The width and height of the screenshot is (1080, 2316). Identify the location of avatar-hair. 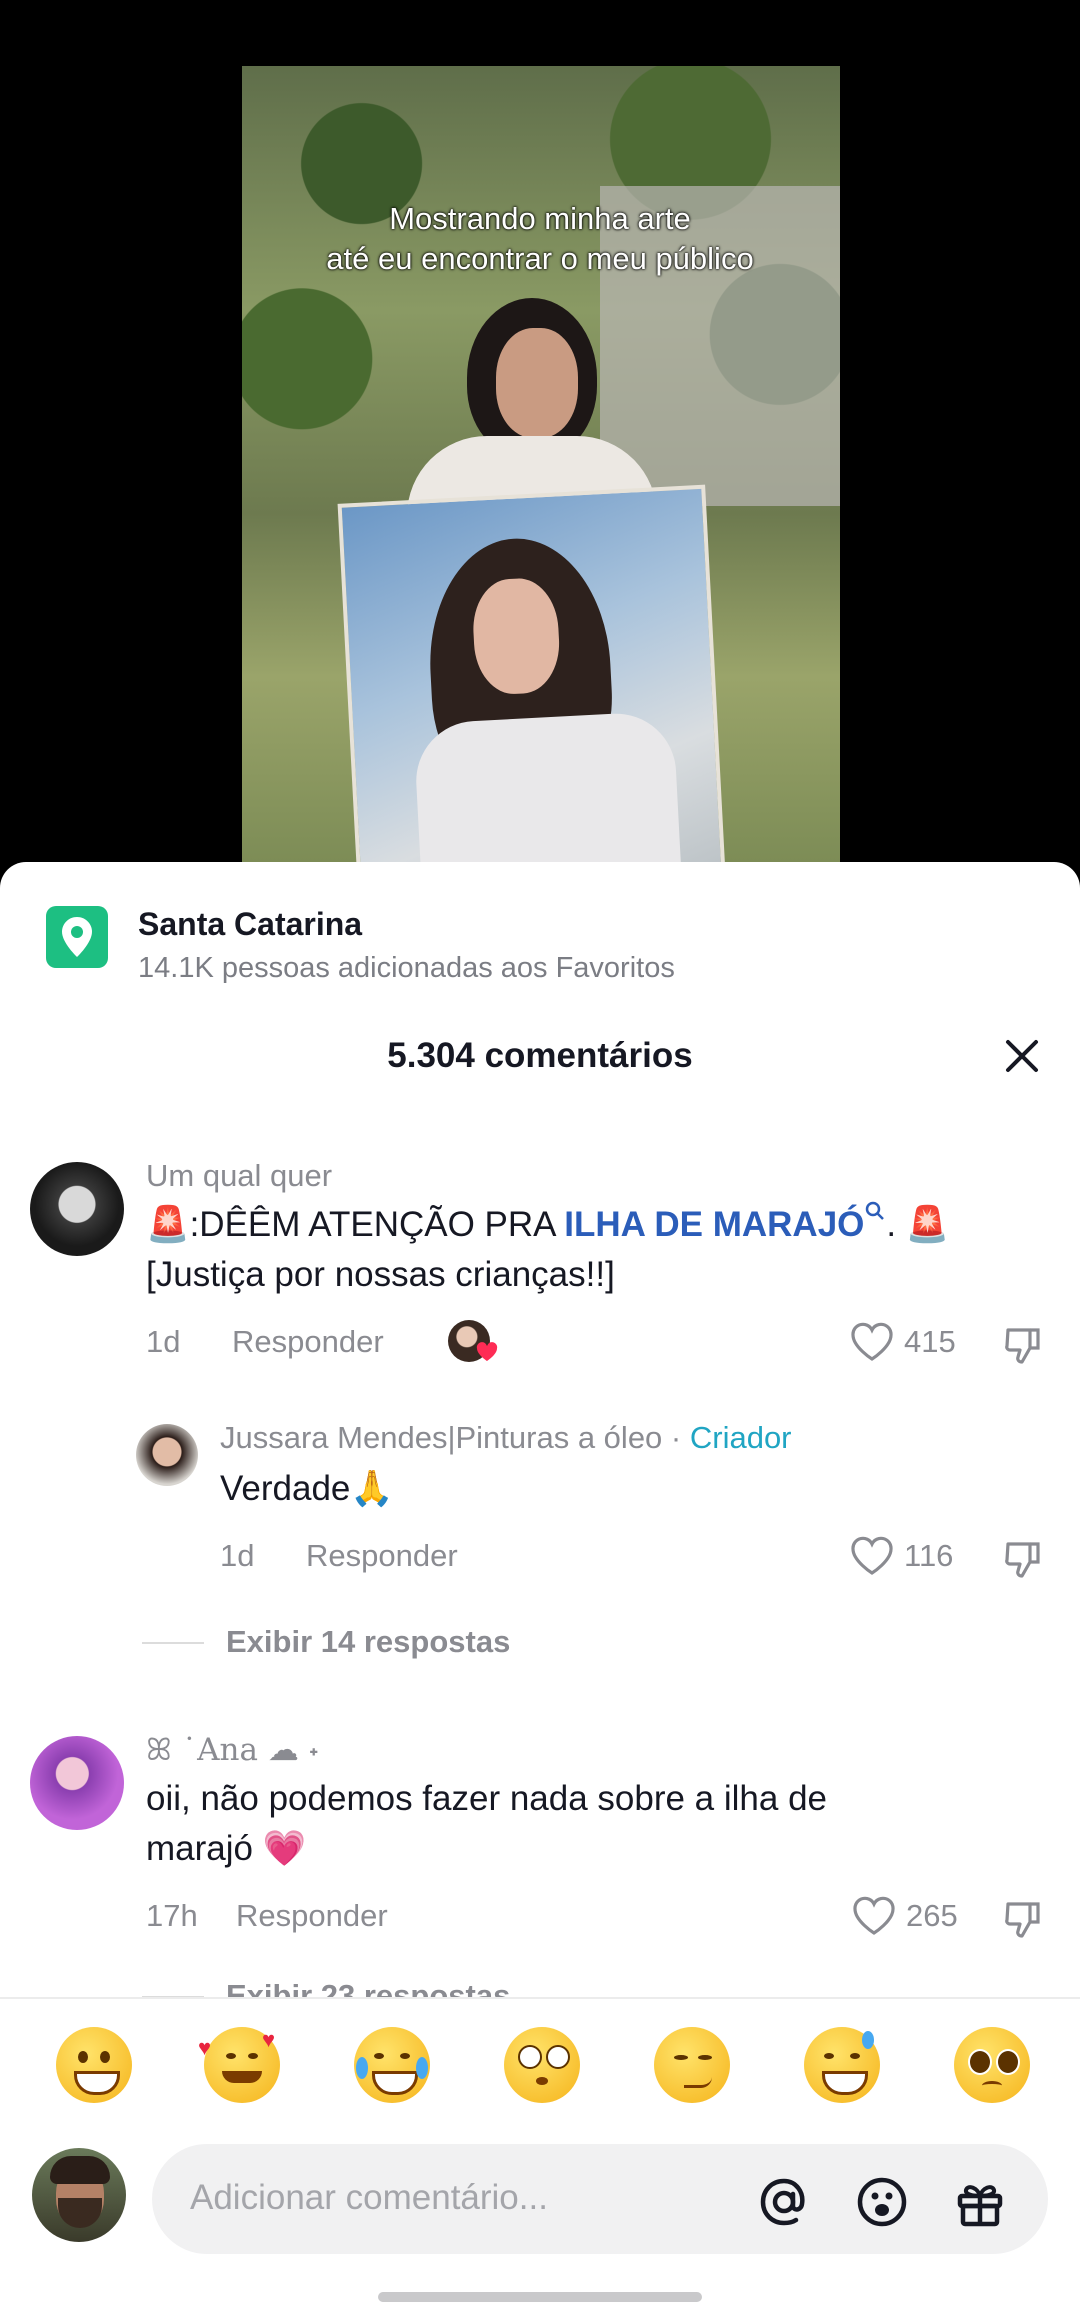
(80, 2170).